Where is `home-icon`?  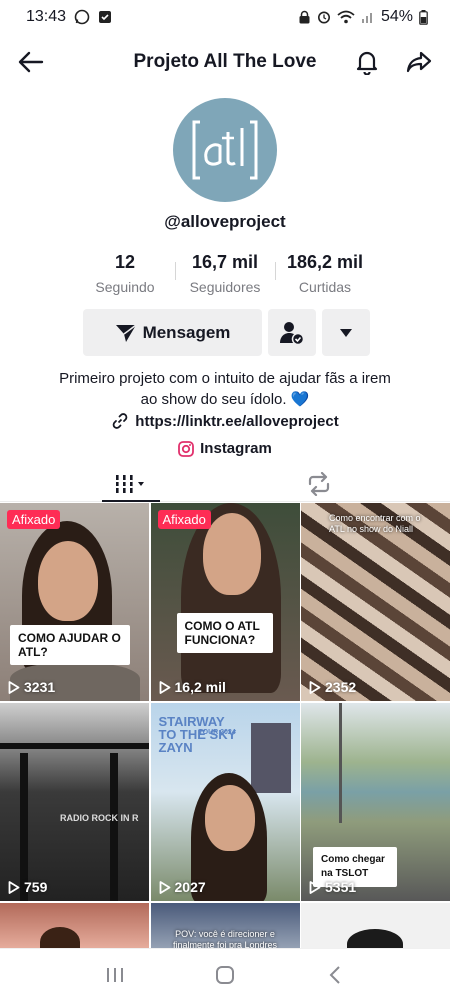
home-icon is located at coordinates (225, 974).